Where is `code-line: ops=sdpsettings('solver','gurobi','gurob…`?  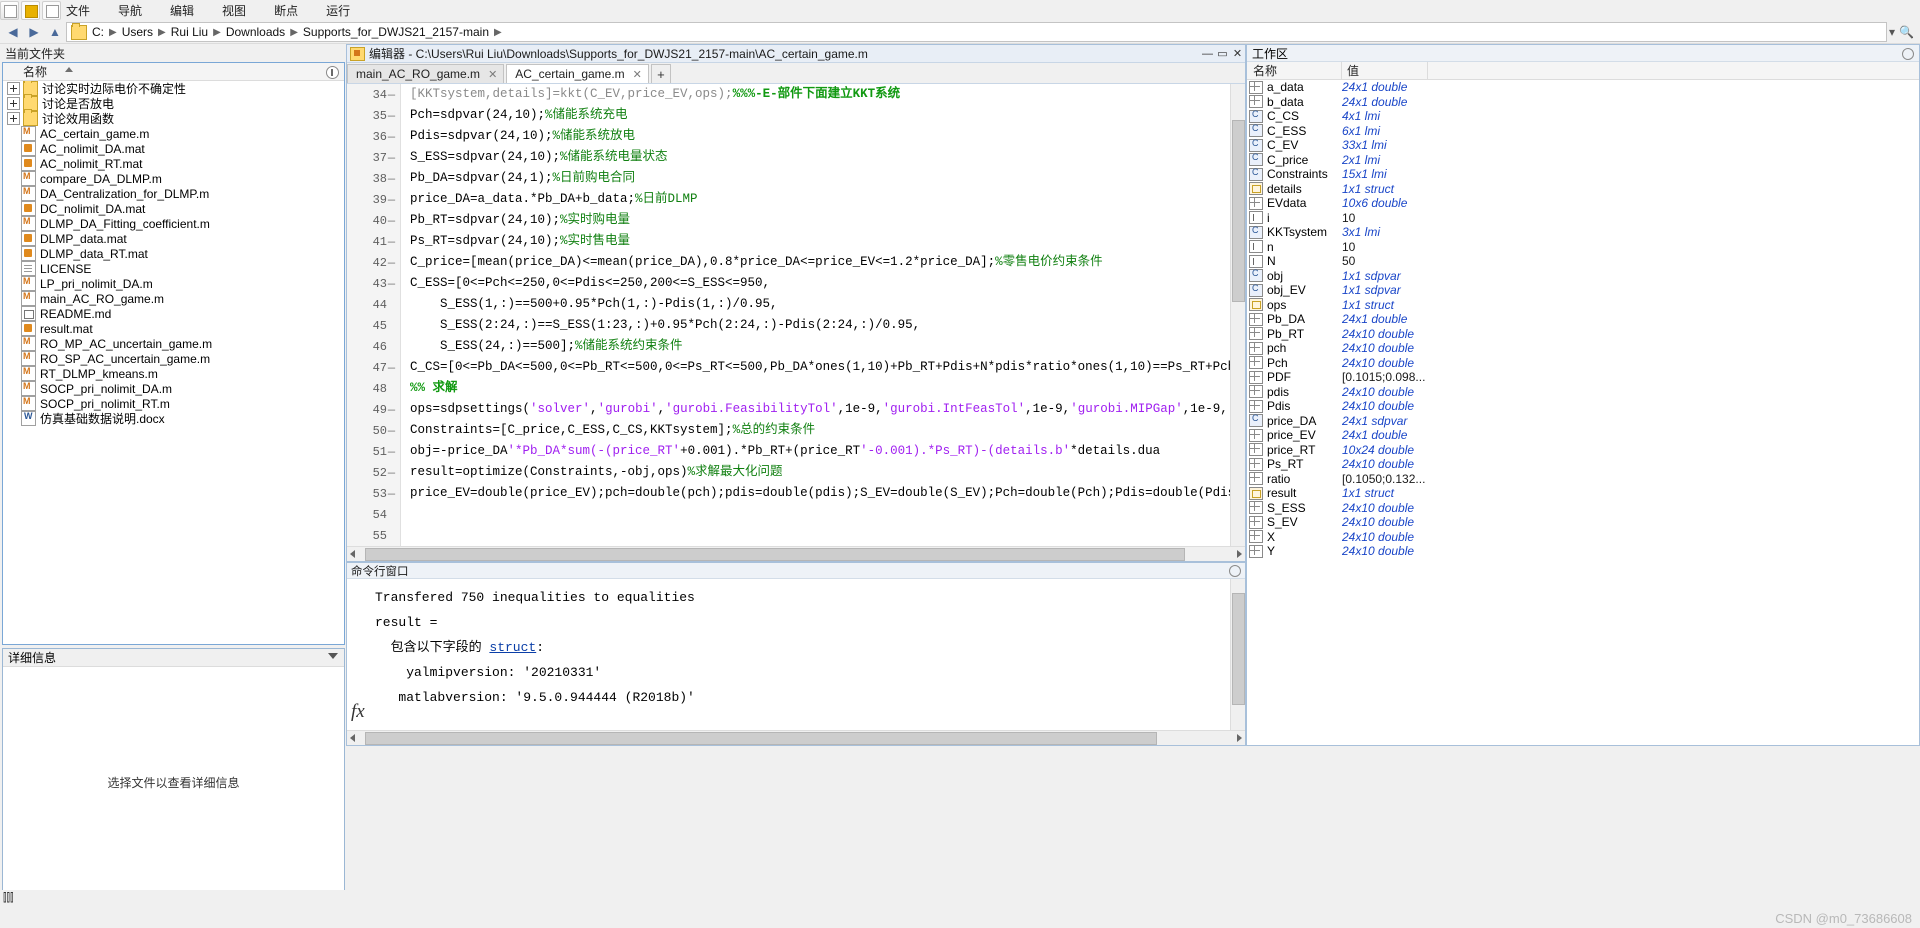 code-line: ops=sdpsettings('solver','gurobi','gurob… is located at coordinates (815, 409).